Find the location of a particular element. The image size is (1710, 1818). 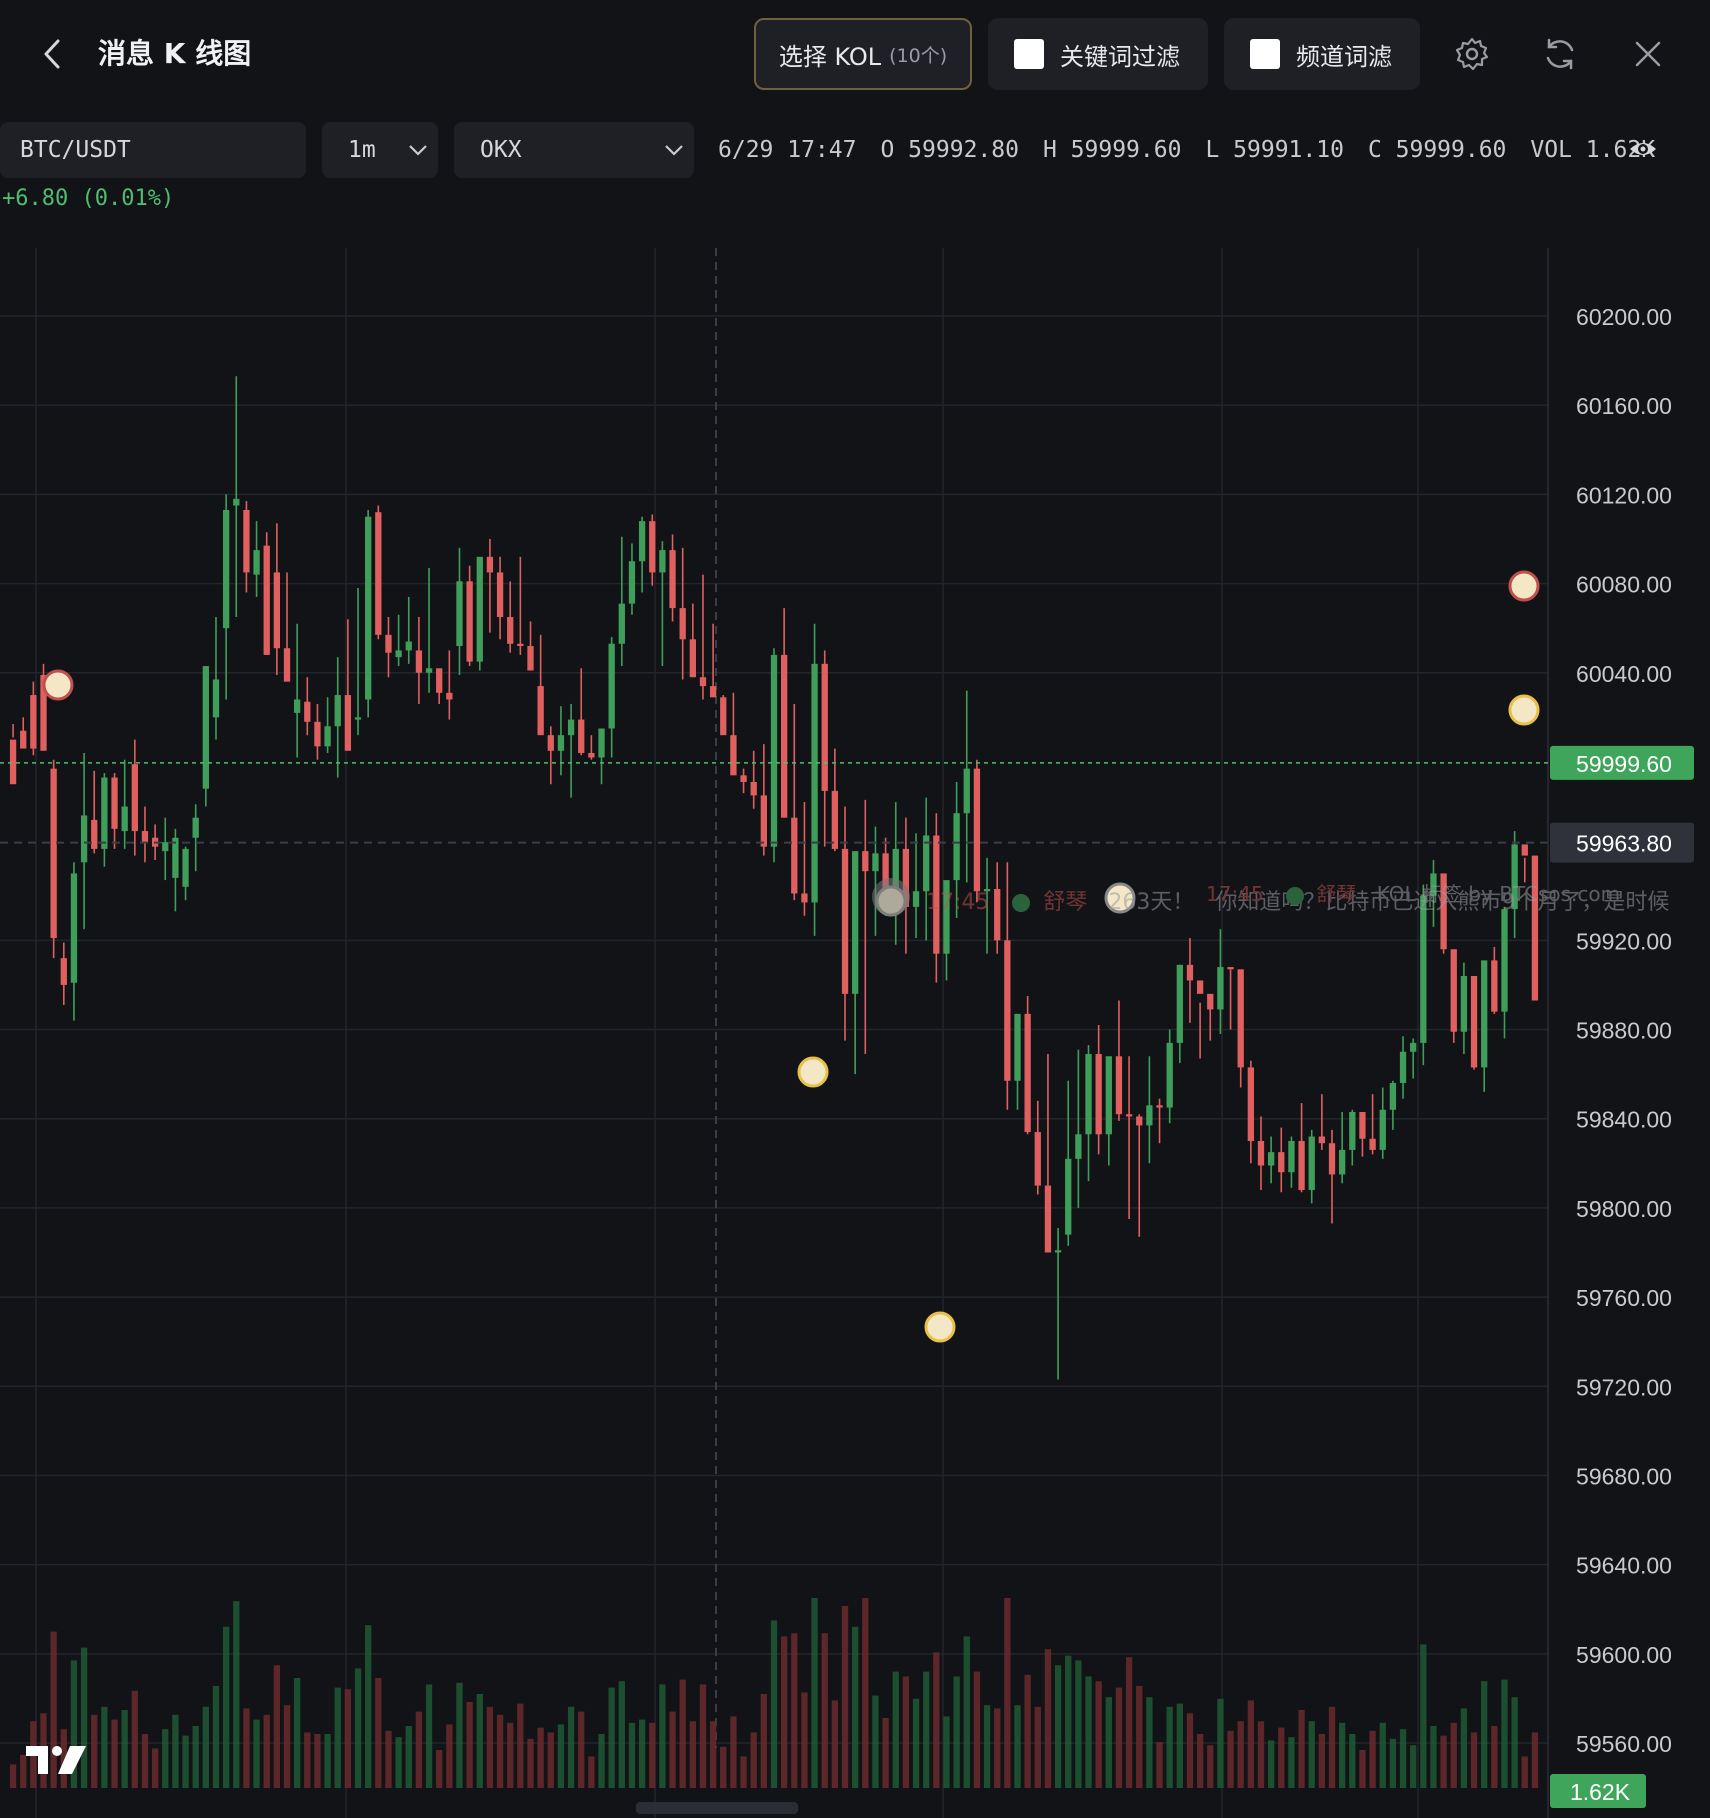

gear-icon is located at coordinates (1472, 54).